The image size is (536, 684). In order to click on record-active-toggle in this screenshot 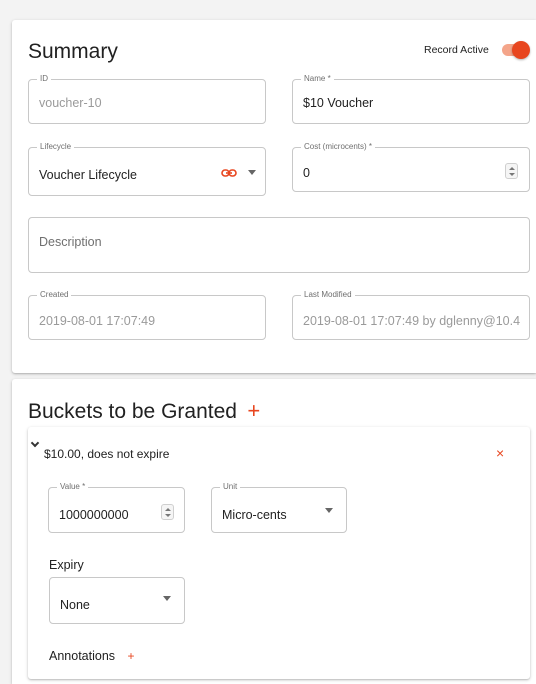, I will do `click(516, 50)`.